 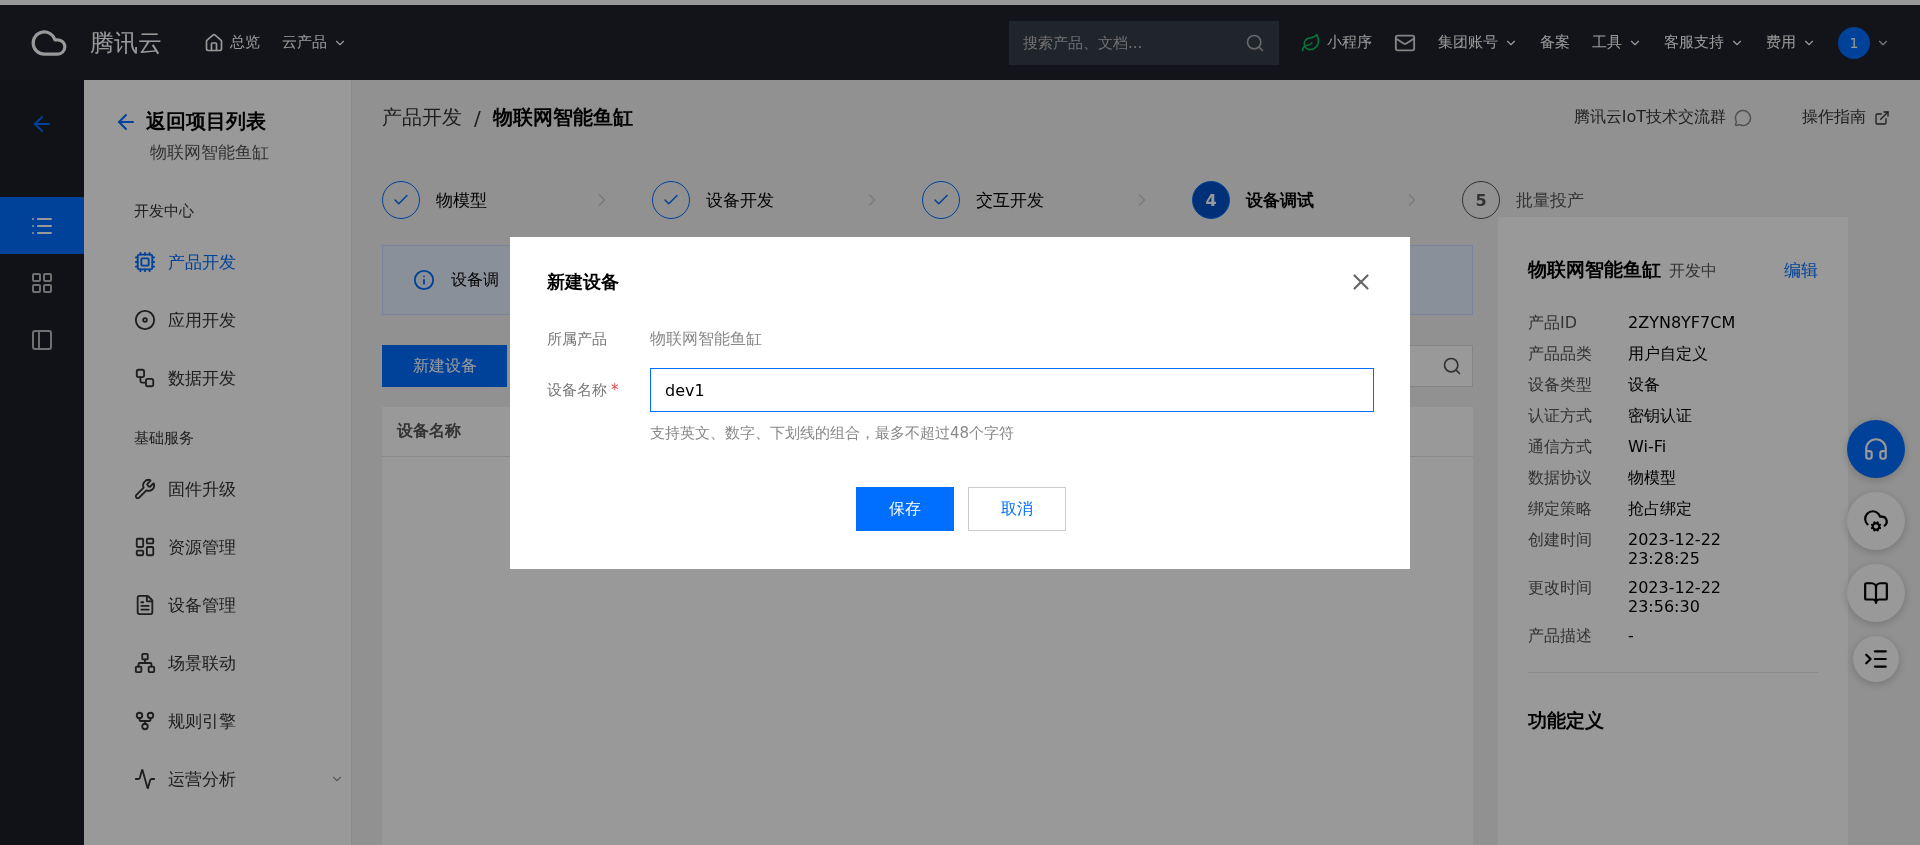 What do you see at coordinates (1550, 200) in the screenshot?
I see `step-label: 批量投产` at bounding box center [1550, 200].